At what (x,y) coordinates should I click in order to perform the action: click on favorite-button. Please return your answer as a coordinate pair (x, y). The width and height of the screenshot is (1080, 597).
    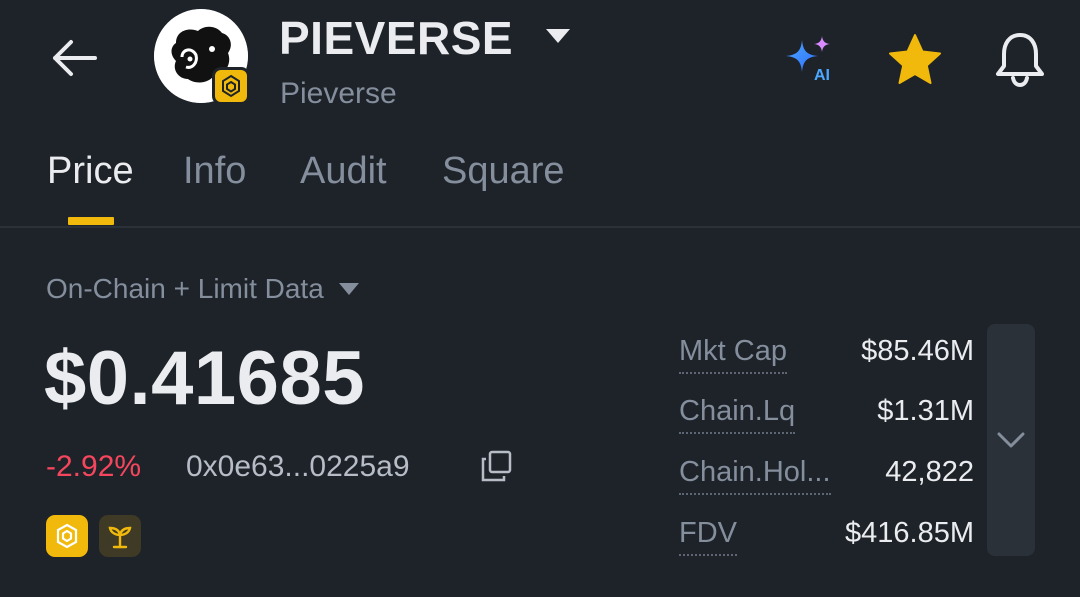
    Looking at the image, I should click on (915, 60).